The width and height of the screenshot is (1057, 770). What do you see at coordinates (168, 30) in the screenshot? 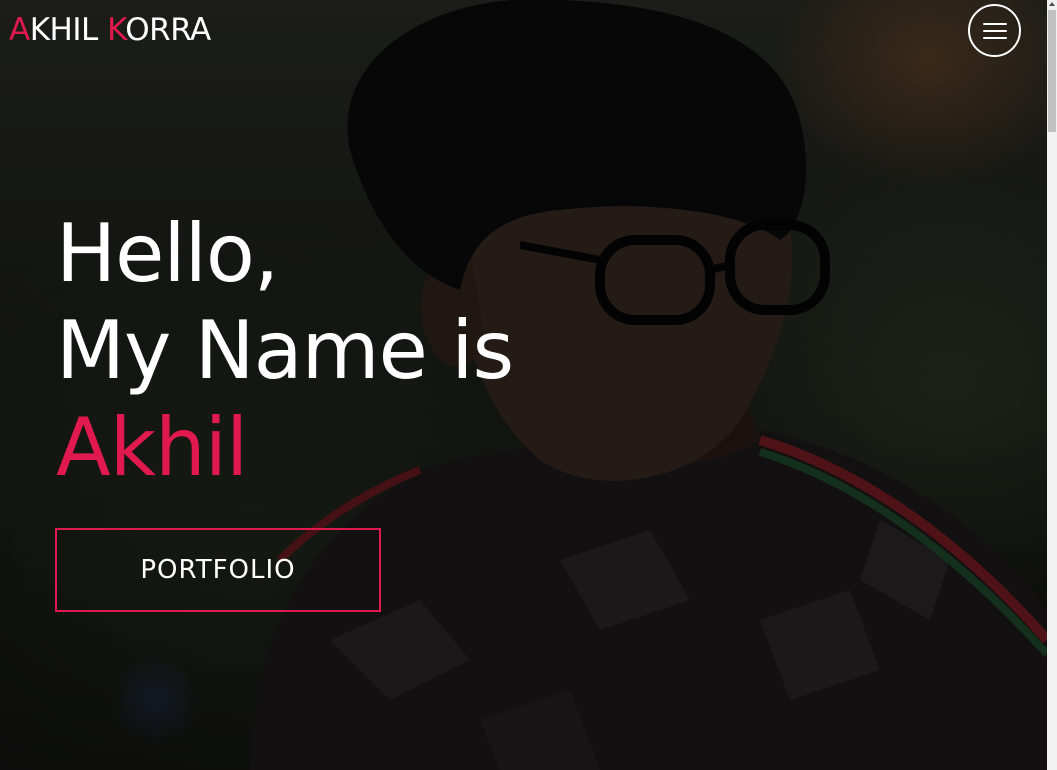
I see `brand-last-rest: ORRA` at bounding box center [168, 30].